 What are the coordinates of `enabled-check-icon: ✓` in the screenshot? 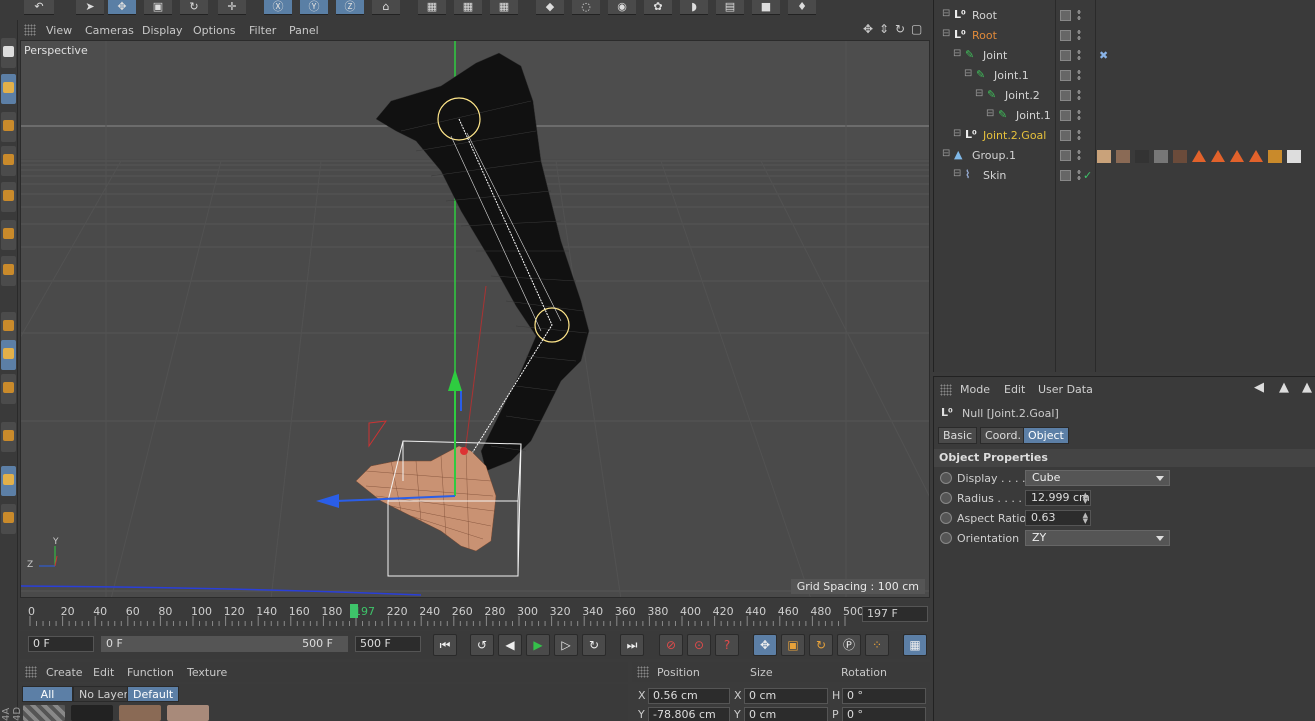 It's located at (1087, 175).